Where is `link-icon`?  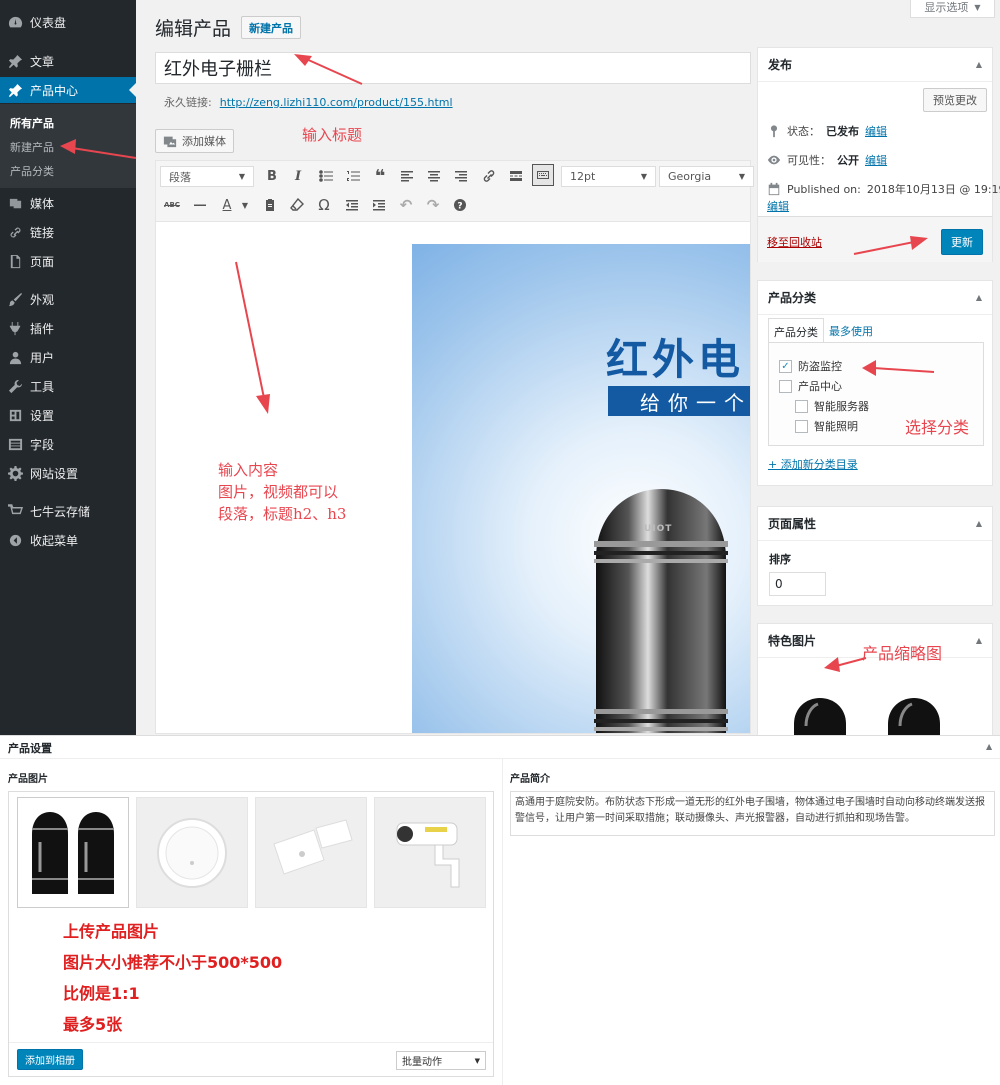
link-icon is located at coordinates (15, 232).